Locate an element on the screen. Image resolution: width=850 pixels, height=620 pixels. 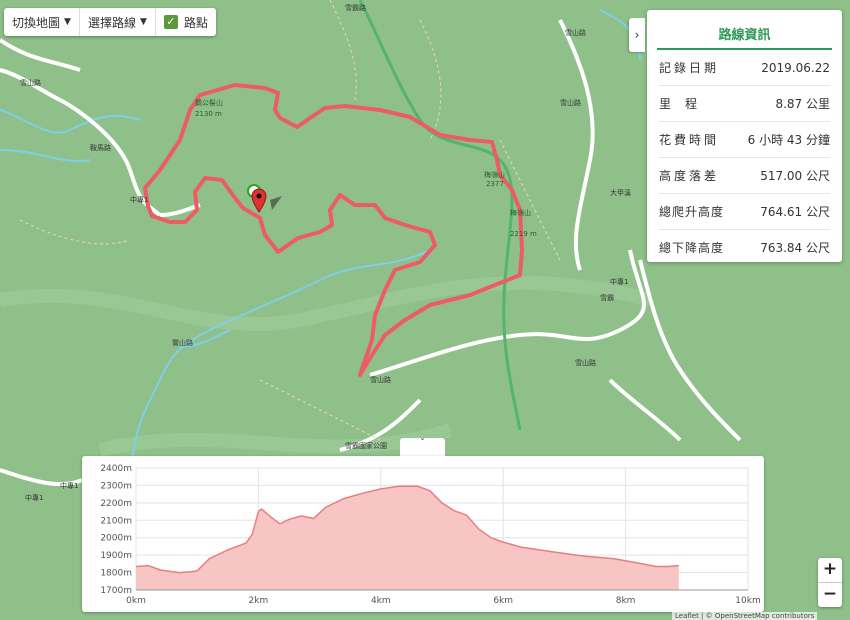
panel-title: 路線資訊 is located at coordinates (744, 34).